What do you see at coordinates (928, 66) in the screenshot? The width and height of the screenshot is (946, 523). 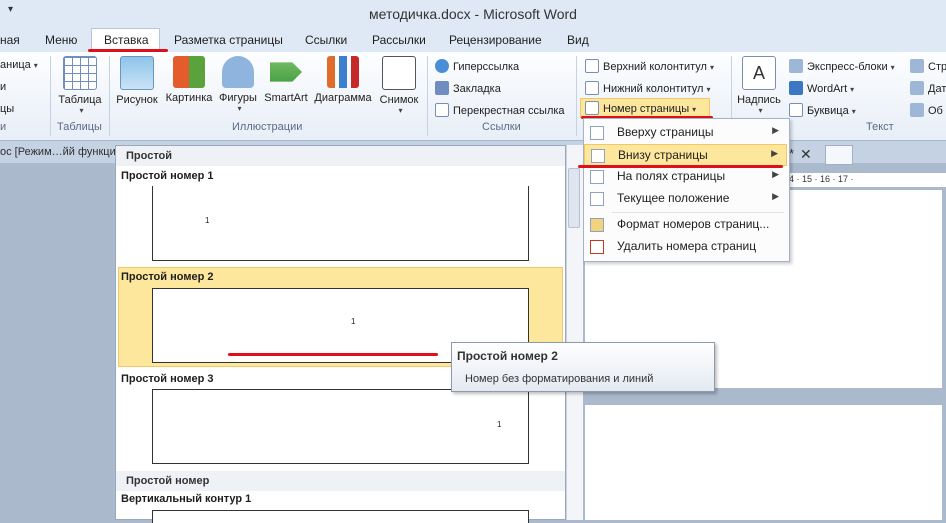 I see `signature-line-button: Стр` at bounding box center [928, 66].